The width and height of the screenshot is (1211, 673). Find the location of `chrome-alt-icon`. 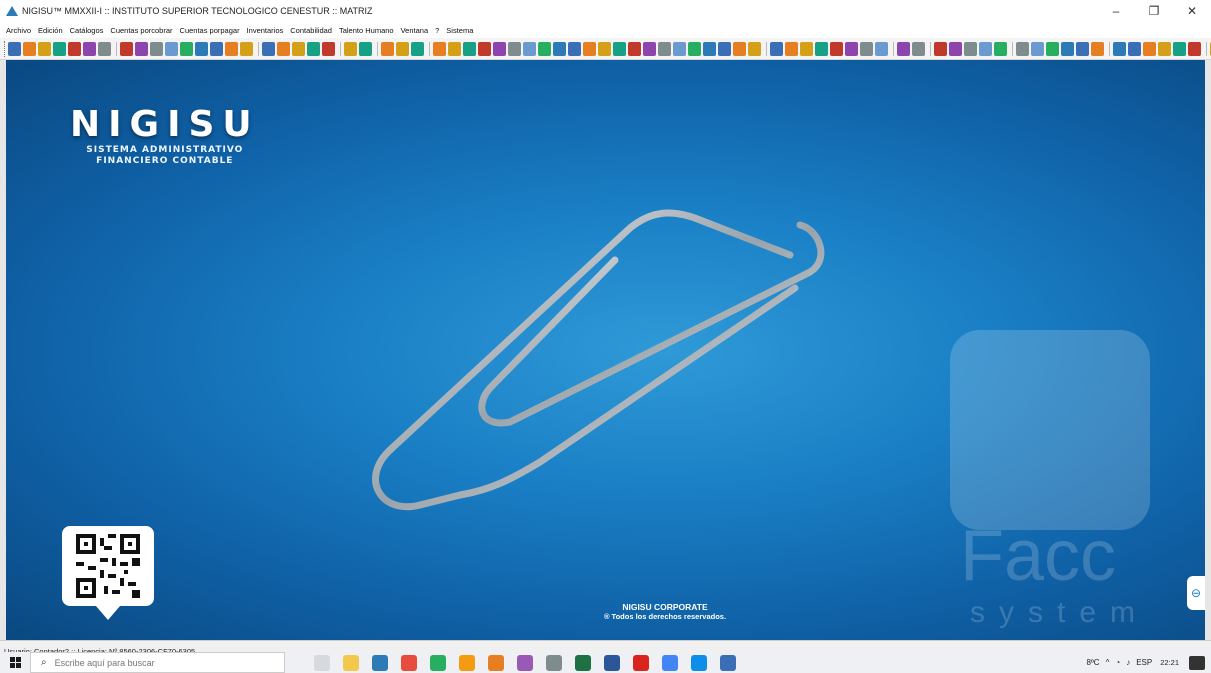

chrome-alt-icon is located at coordinates (466, 662).